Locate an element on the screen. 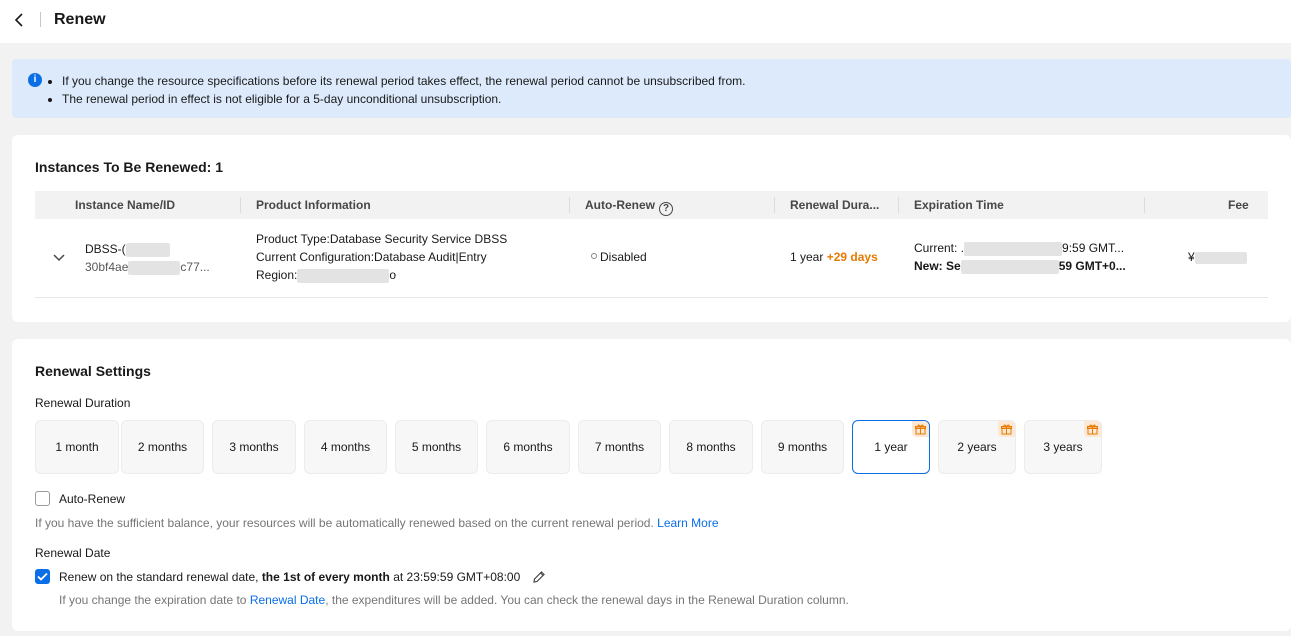  renewal-date-link: Renewal Date is located at coordinates (287, 600).